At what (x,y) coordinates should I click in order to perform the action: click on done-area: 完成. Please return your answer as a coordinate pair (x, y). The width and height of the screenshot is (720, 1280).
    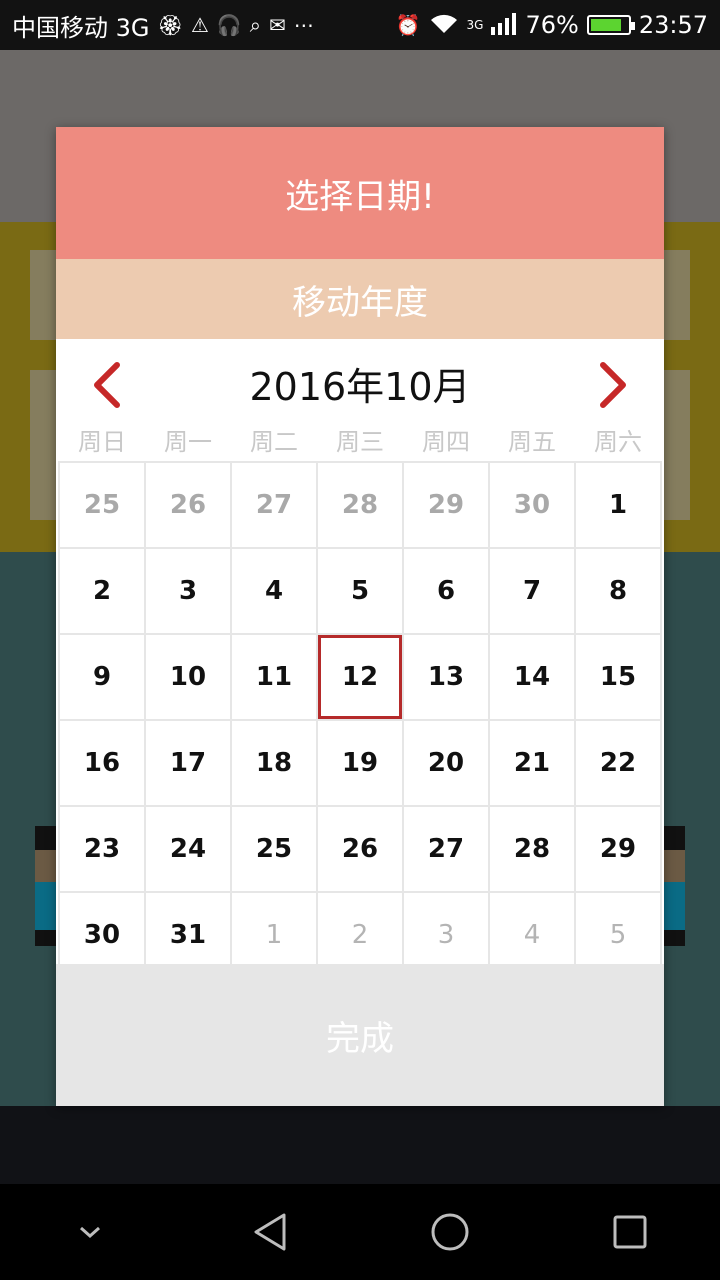
    Looking at the image, I should click on (360, 1035).